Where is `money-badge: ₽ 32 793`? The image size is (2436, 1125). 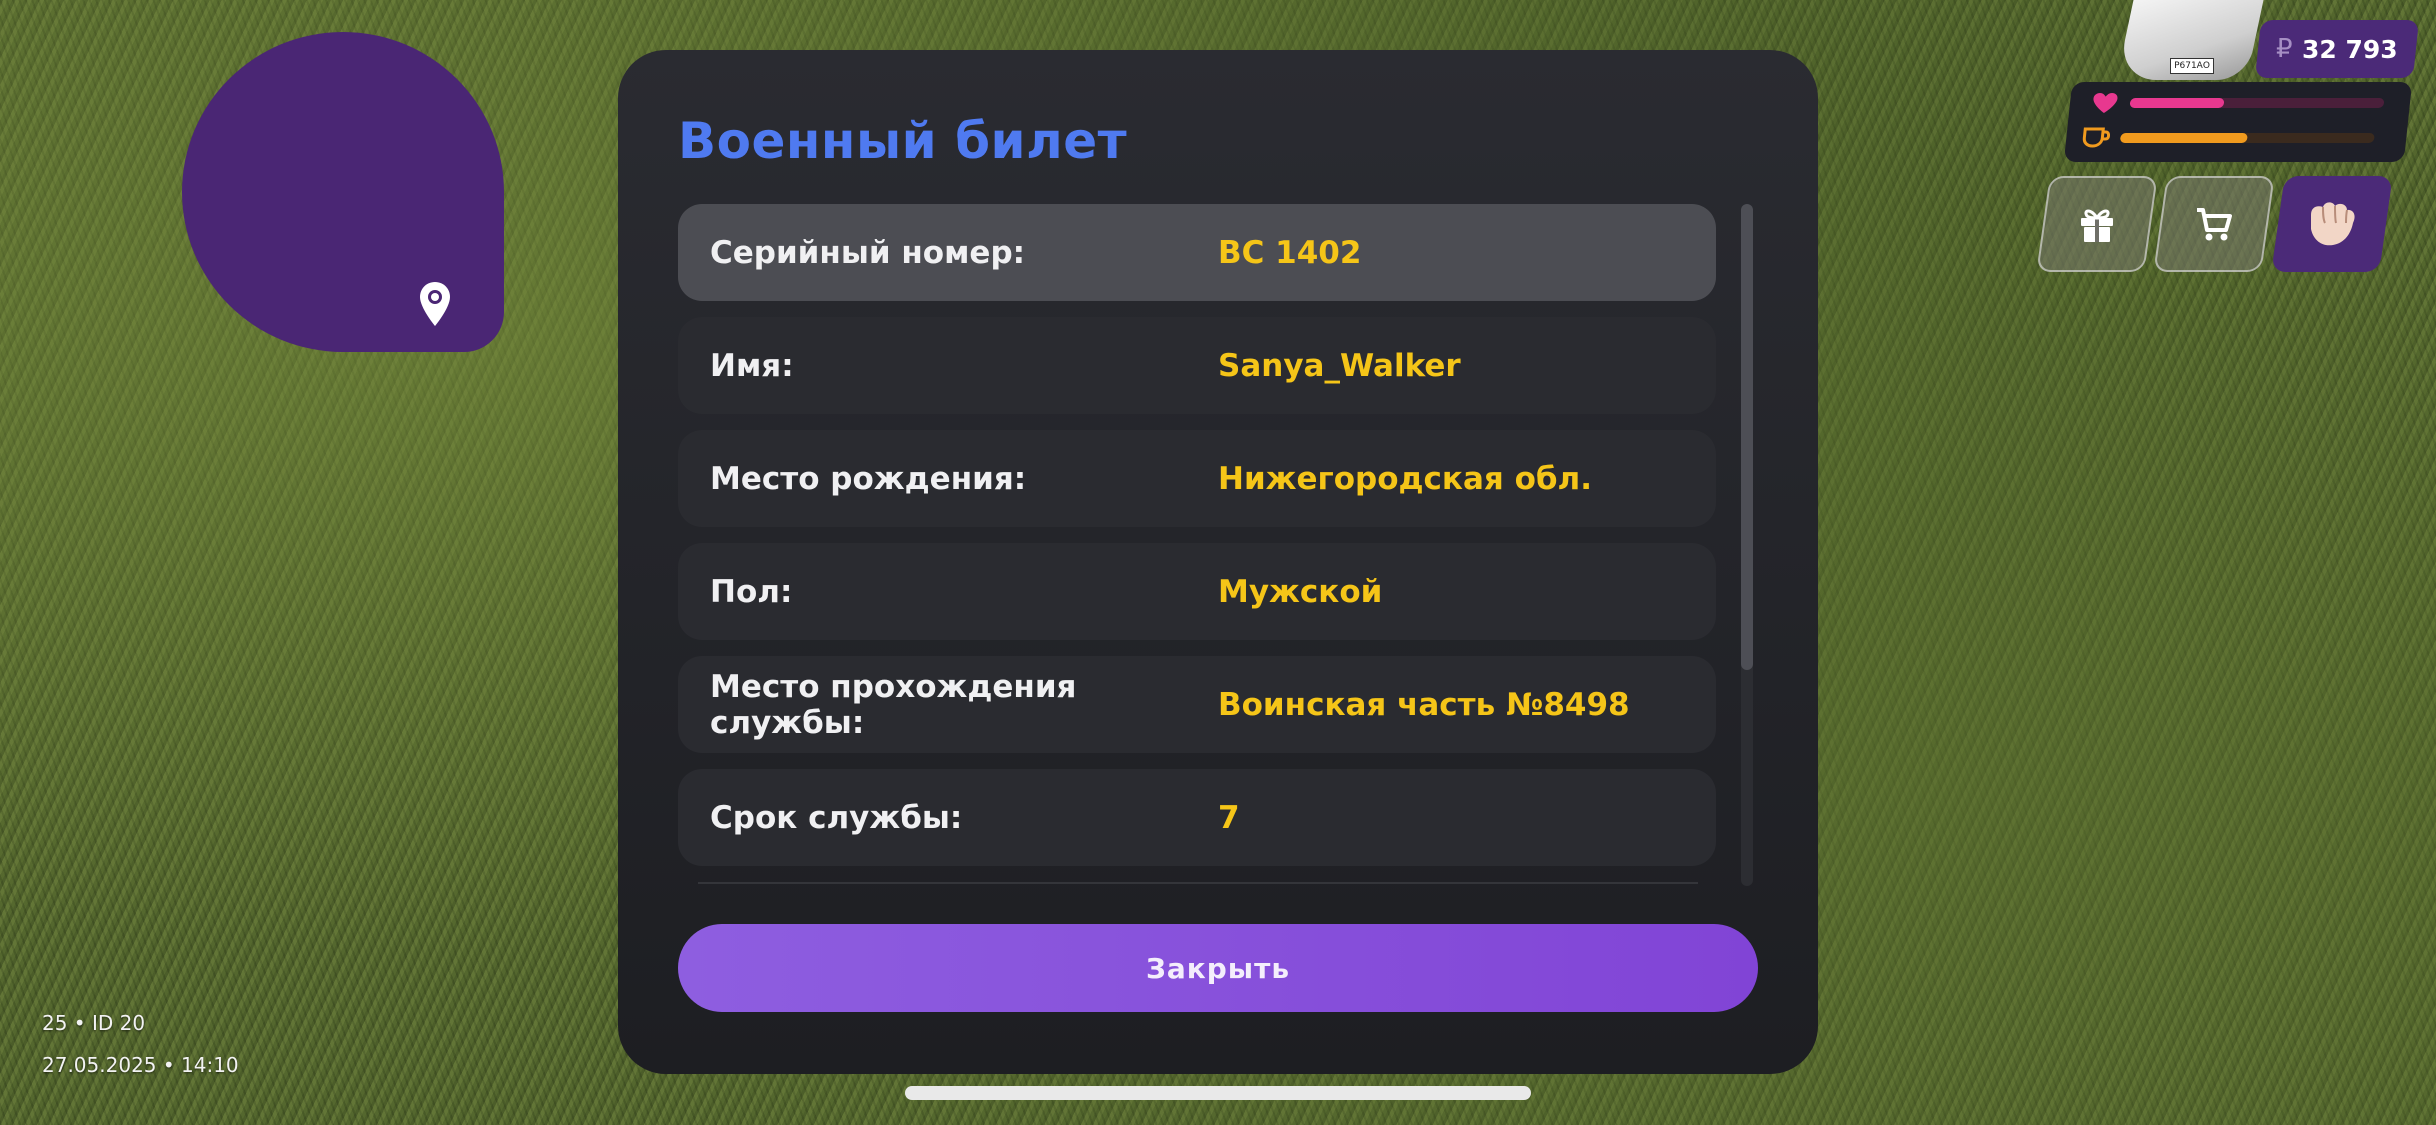
money-badge: ₽ 32 793 is located at coordinates (2337, 49).